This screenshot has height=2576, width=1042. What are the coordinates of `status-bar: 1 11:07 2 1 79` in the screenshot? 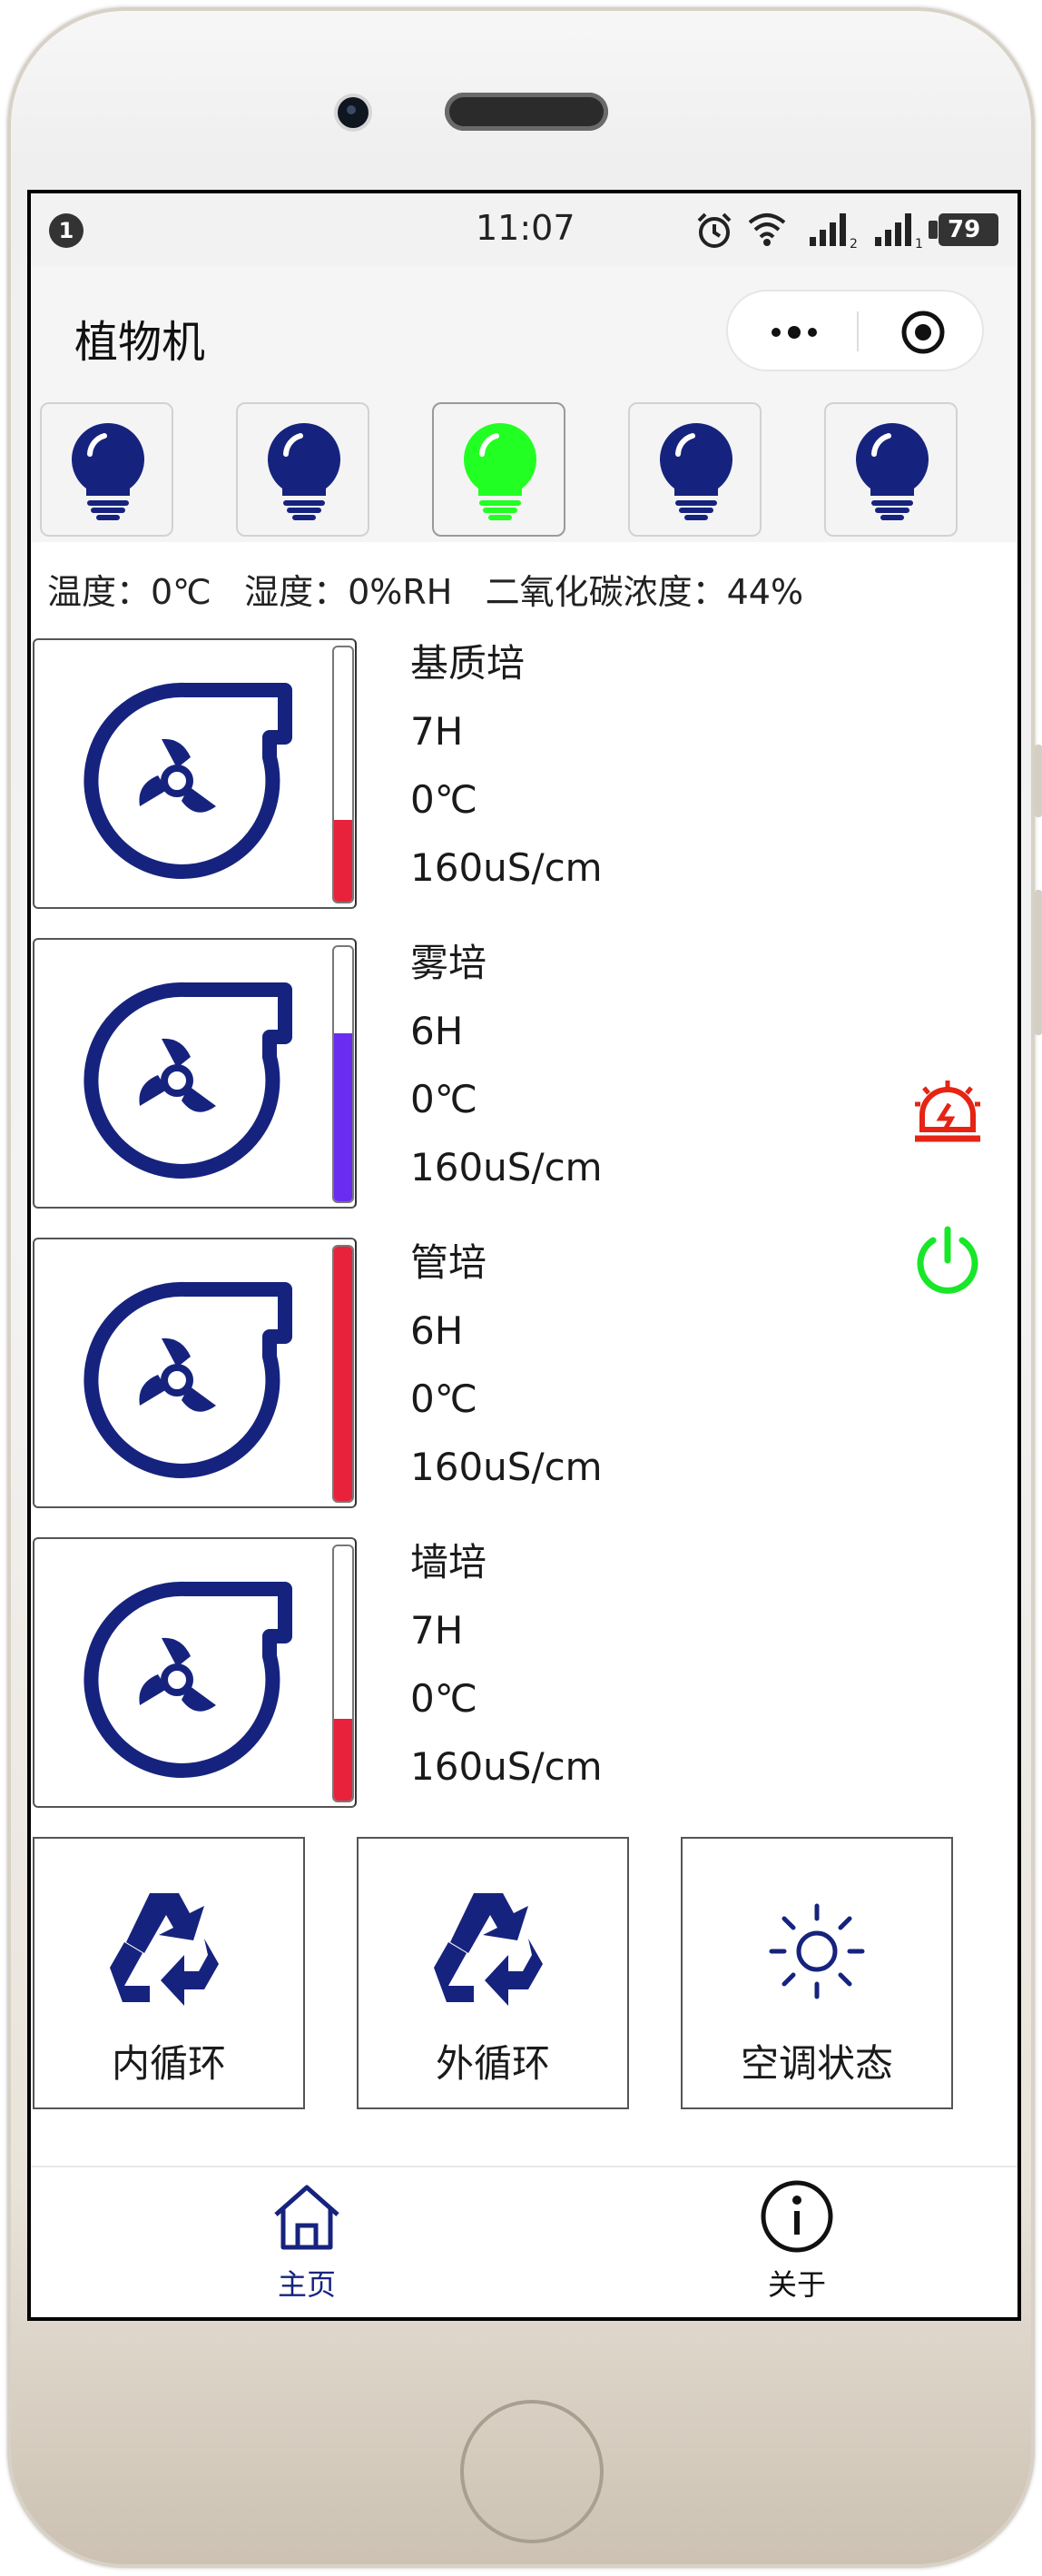 It's located at (524, 229).